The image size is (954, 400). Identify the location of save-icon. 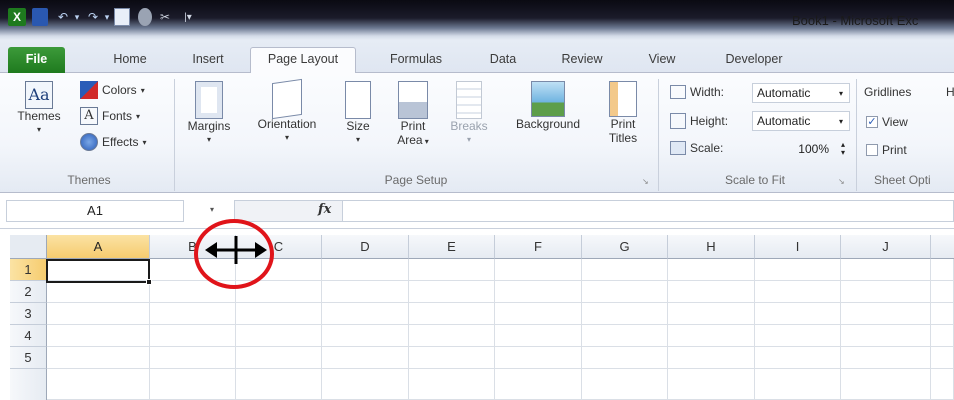
(40, 17).